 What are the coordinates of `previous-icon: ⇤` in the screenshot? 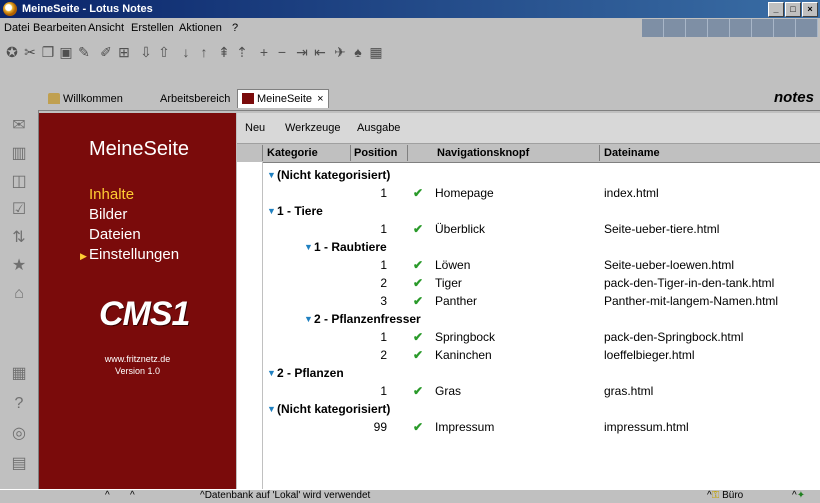 It's located at (320, 52).